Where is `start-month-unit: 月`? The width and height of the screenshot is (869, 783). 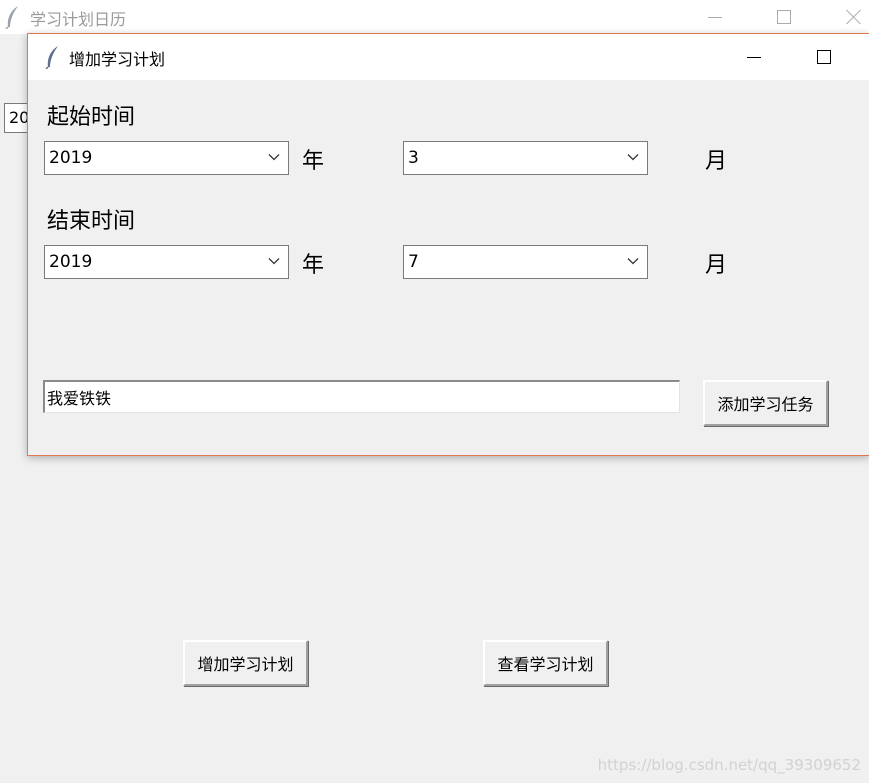 start-month-unit: 月 is located at coordinates (716, 161).